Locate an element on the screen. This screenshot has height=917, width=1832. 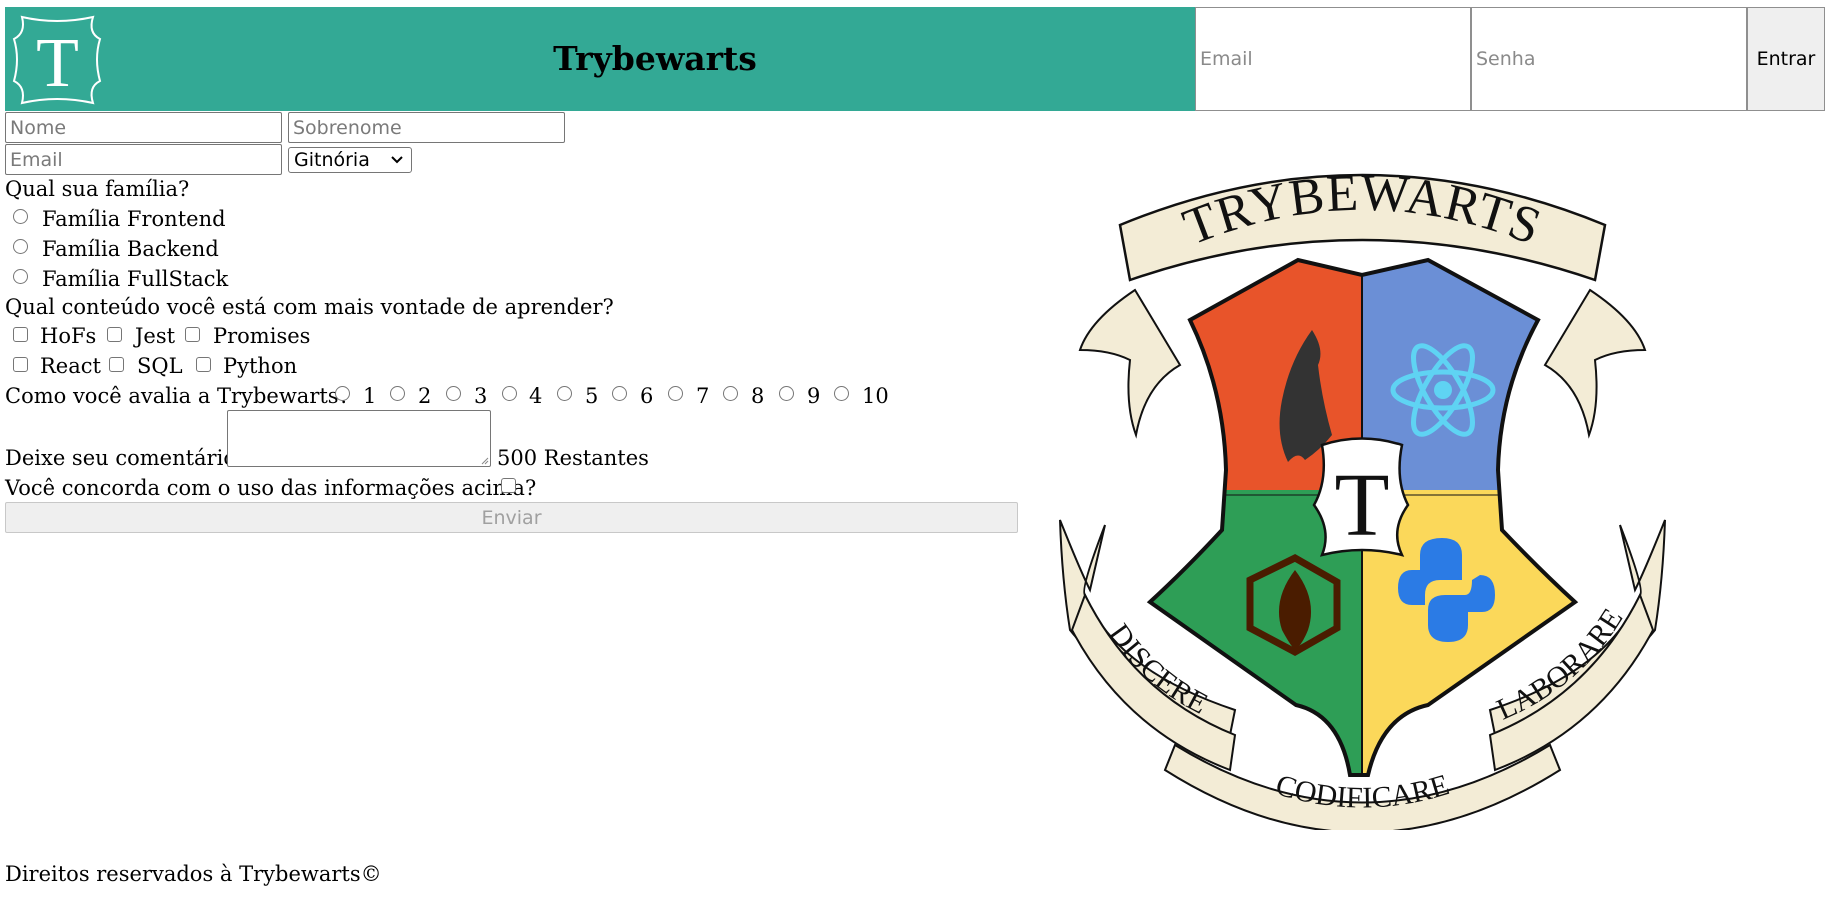
family-question: Qual sua família? is located at coordinates (97, 189).